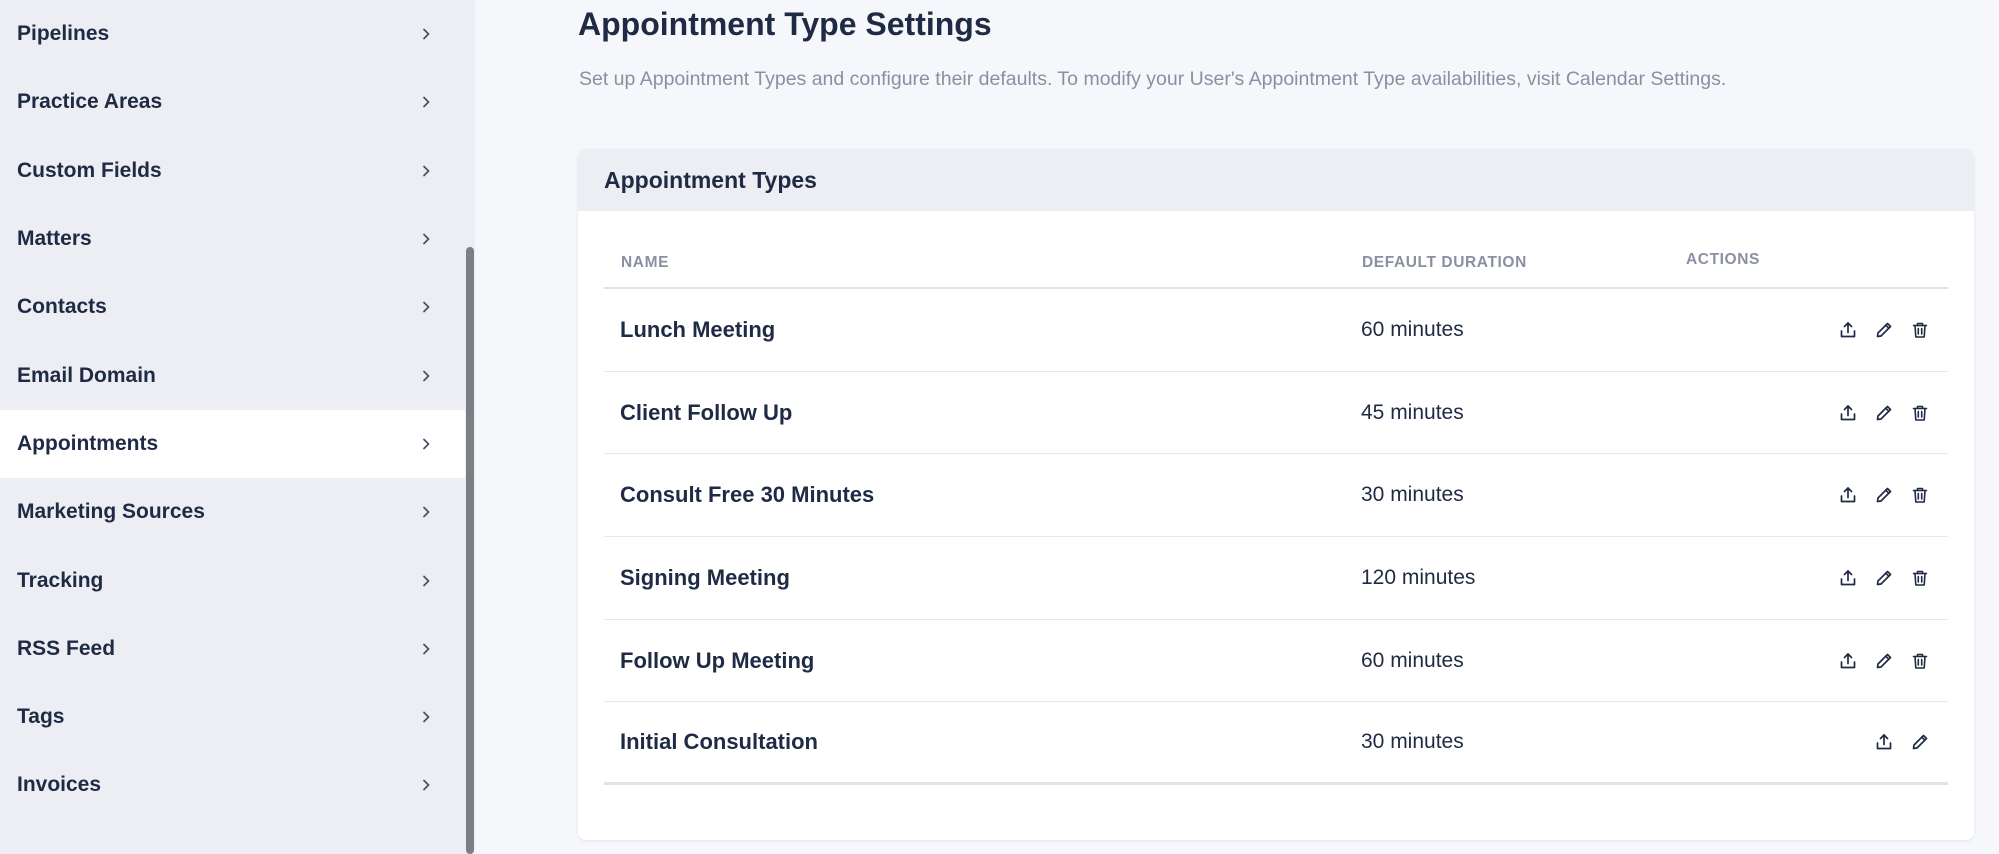 The width and height of the screenshot is (1999, 854). What do you see at coordinates (232, 717) in the screenshot?
I see `sidebar-item-tags: Tags` at bounding box center [232, 717].